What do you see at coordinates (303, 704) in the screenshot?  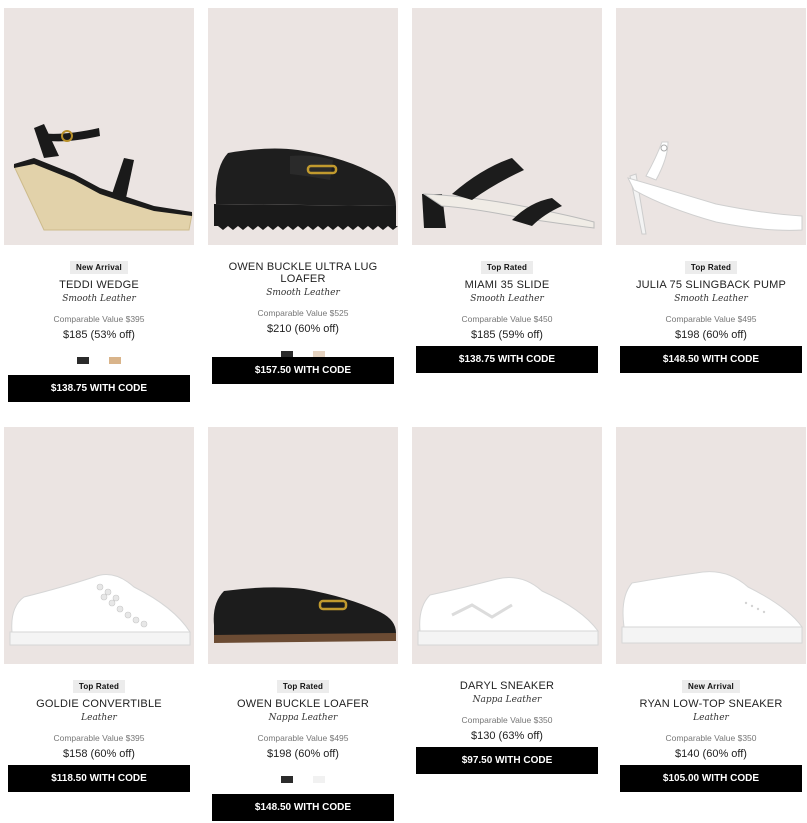 I see `product-name: OWEN BUCKLE LOAFER` at bounding box center [303, 704].